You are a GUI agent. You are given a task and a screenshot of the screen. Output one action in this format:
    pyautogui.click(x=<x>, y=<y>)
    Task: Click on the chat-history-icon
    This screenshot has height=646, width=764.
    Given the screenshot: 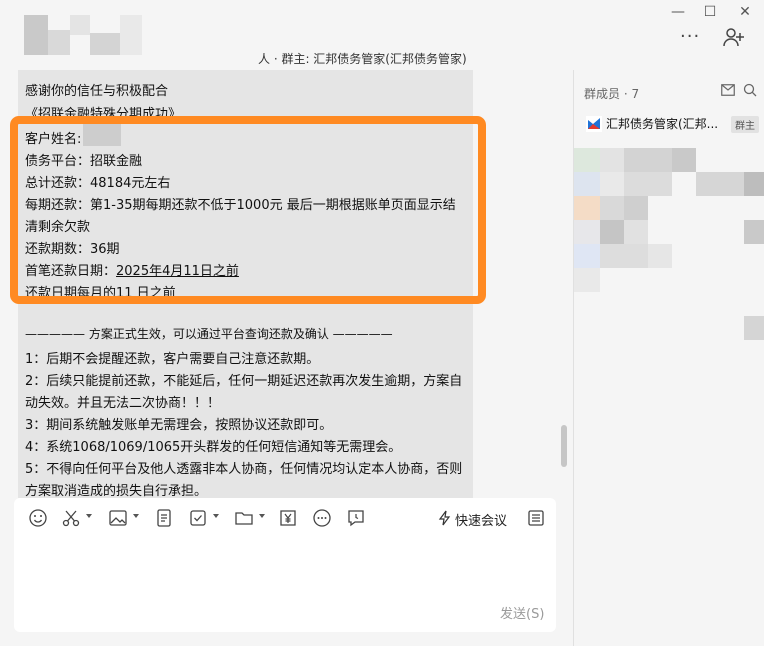 What is the action you would take?
    pyautogui.click(x=536, y=518)
    